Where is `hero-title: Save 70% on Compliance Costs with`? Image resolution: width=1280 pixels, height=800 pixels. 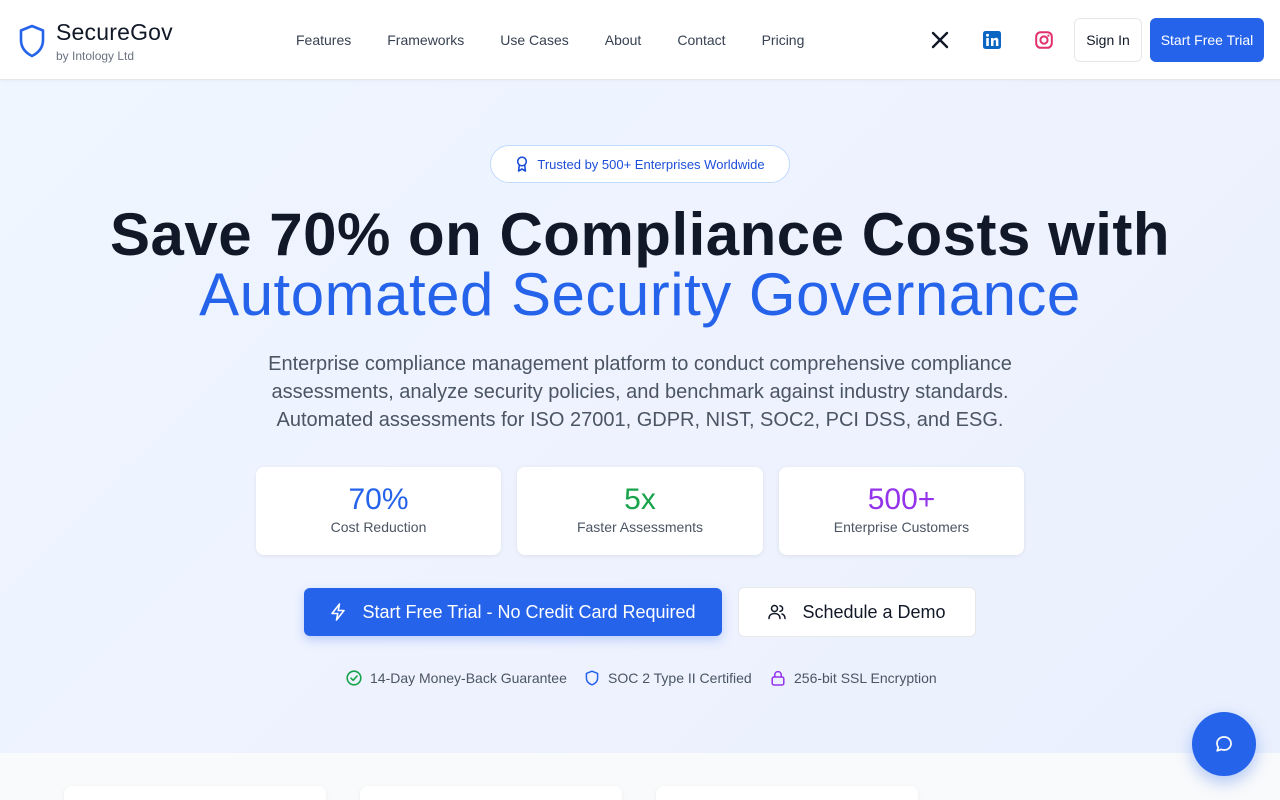
hero-title: Save 70% on Compliance Costs with is located at coordinates (640, 234).